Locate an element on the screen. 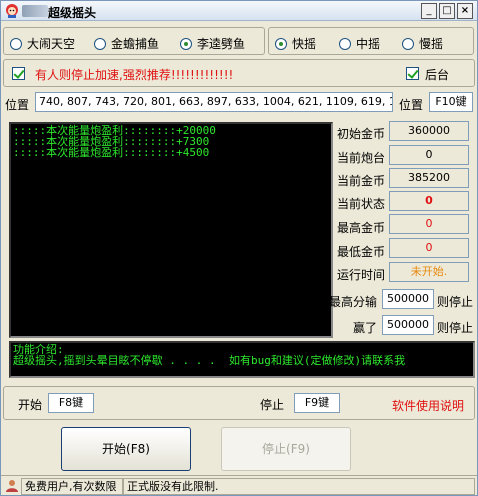 The height and width of the screenshot is (496, 478). initial-gold-label: 初始金币 is located at coordinates (361, 134).